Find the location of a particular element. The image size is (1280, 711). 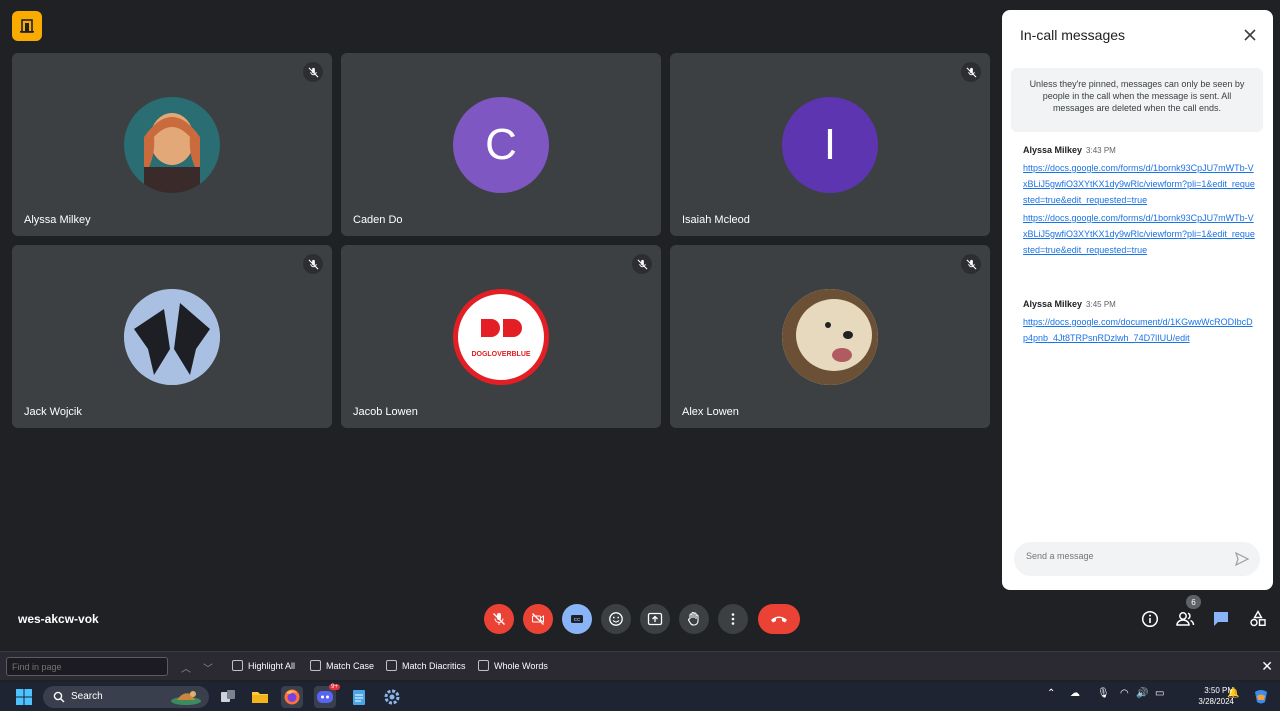

option-label: Match Case is located at coordinates (350, 665).